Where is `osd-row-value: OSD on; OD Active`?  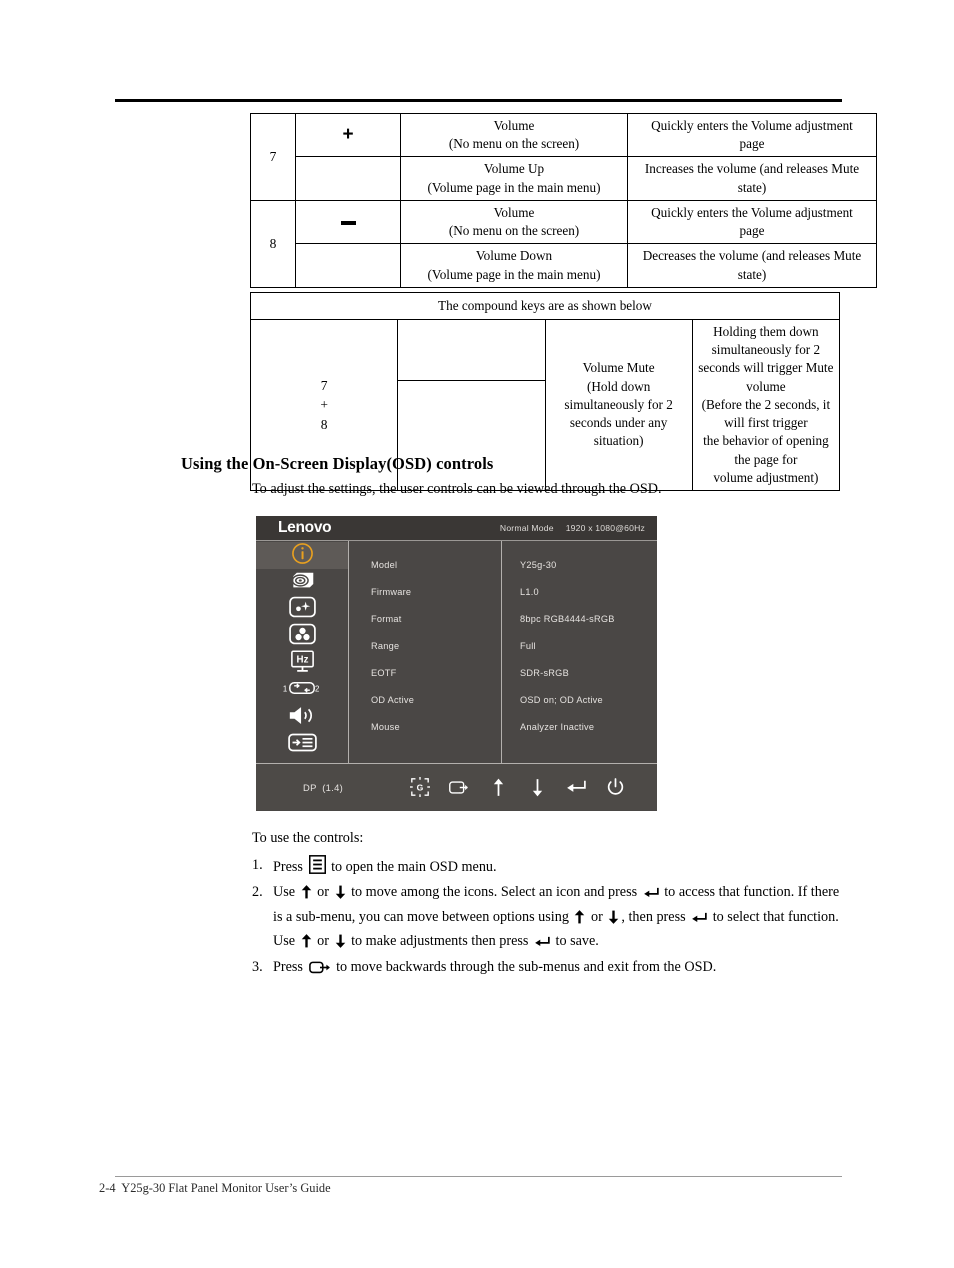
osd-row-value: OSD on; OD Active is located at coordinates (561, 699).